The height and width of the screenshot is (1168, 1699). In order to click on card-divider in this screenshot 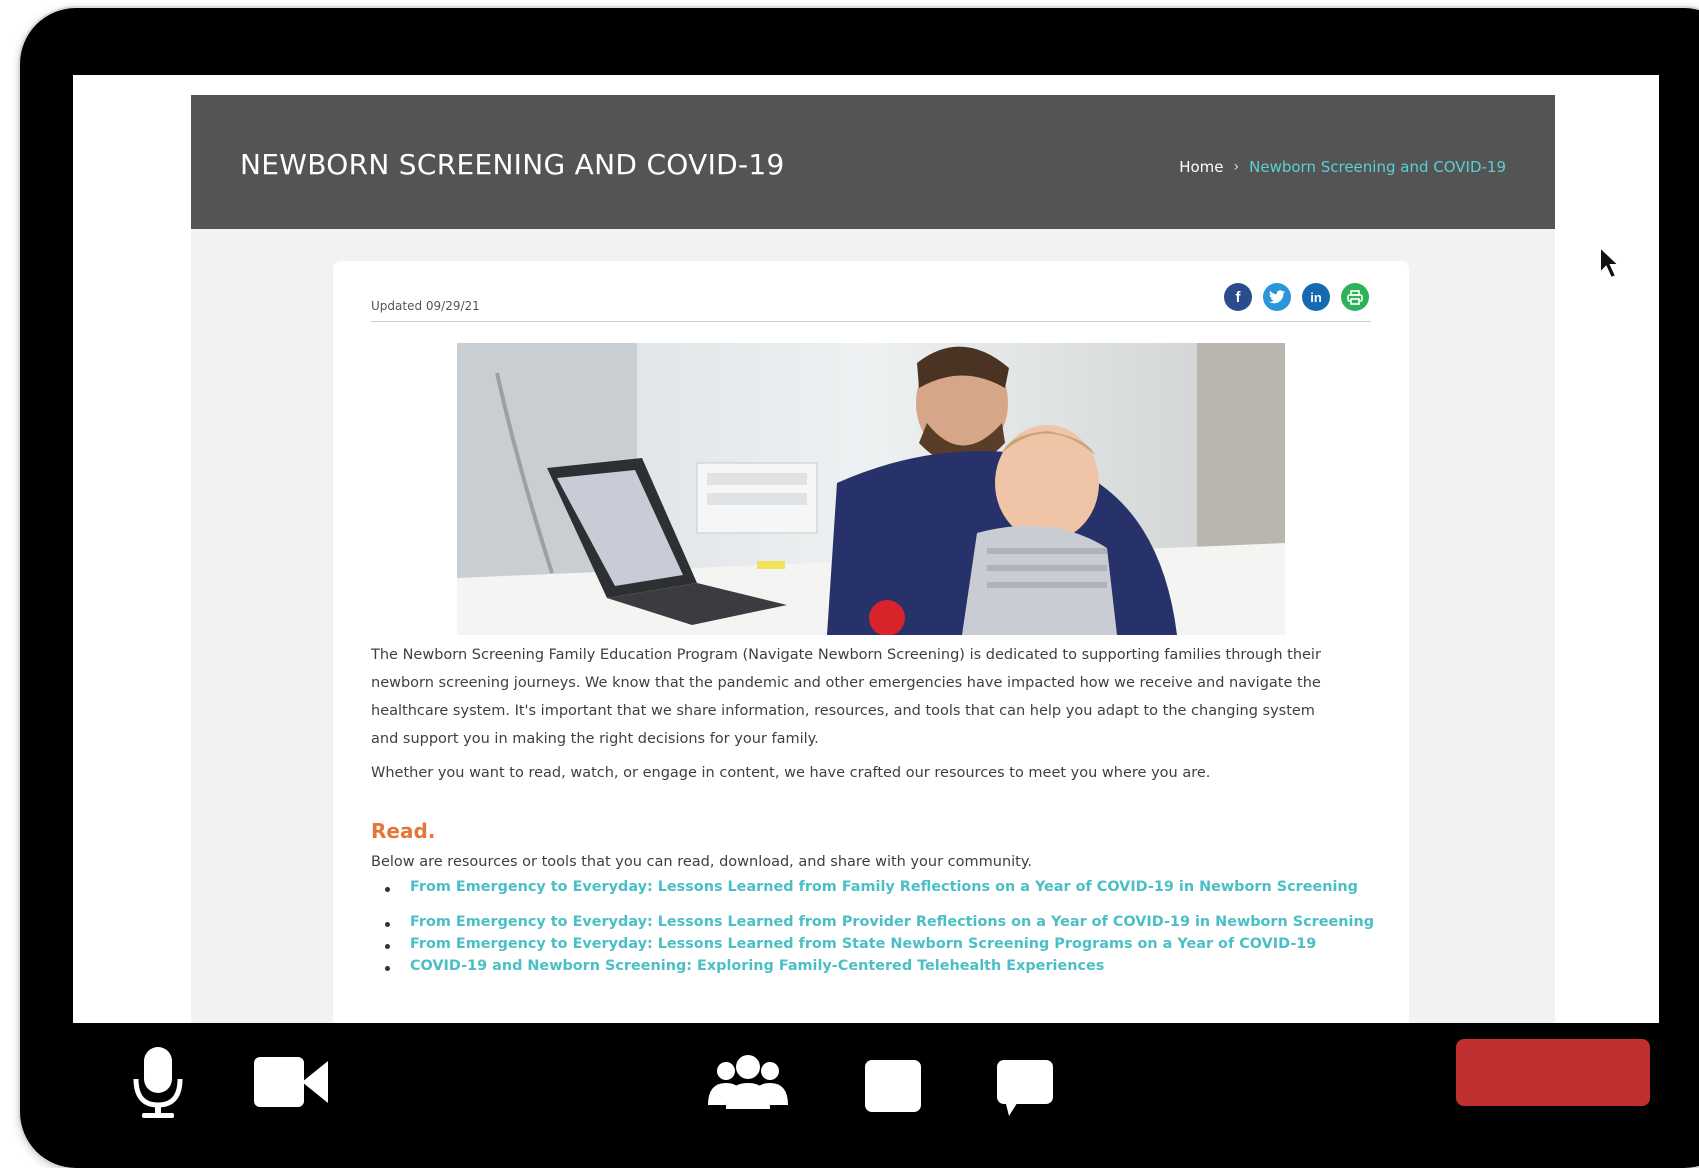, I will do `click(871, 321)`.